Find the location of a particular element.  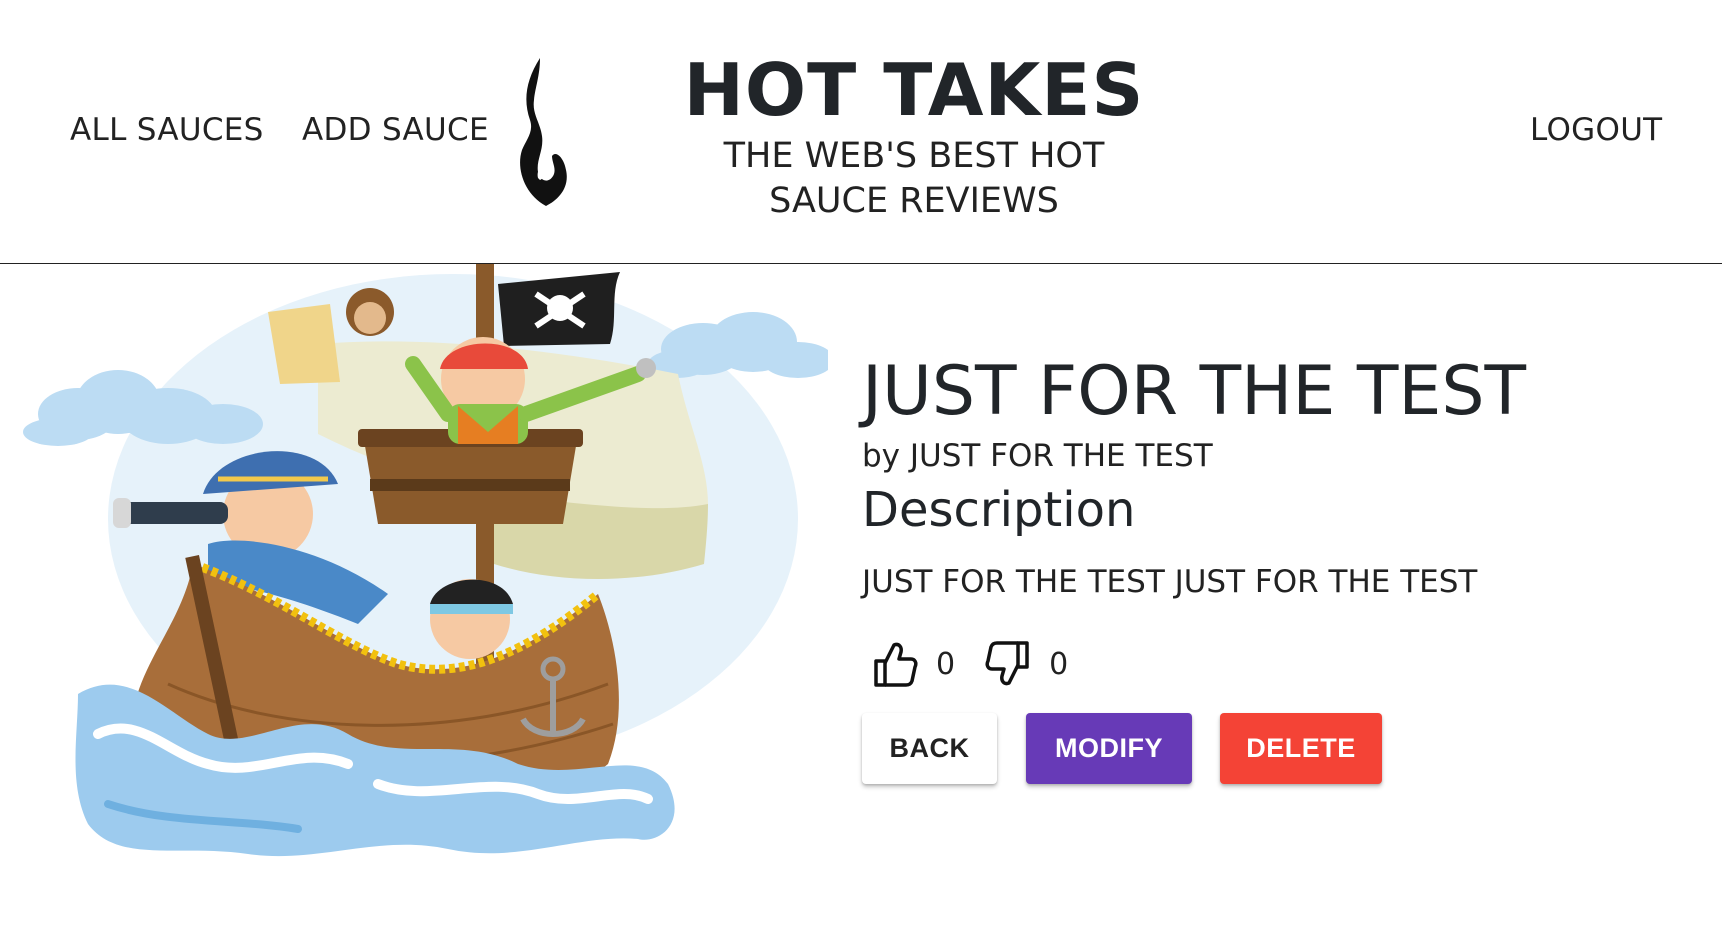

thumbs-down-icon is located at coordinates (1008, 664).